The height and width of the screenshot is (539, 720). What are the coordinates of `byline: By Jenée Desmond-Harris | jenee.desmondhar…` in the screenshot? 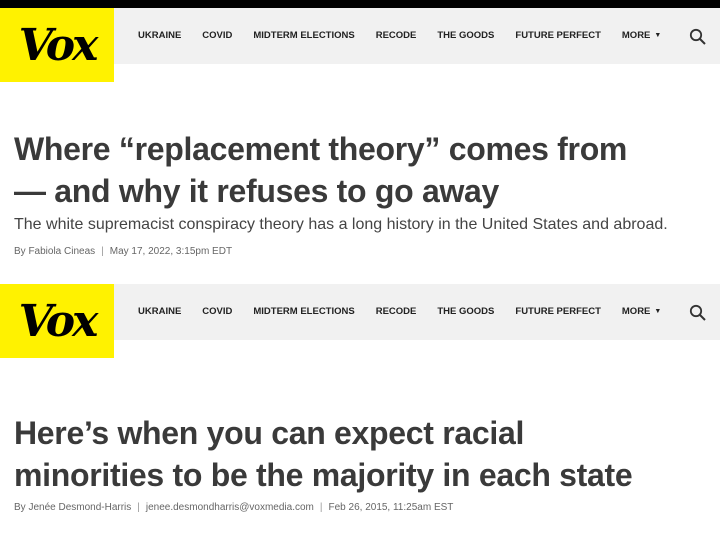 It's located at (233, 507).